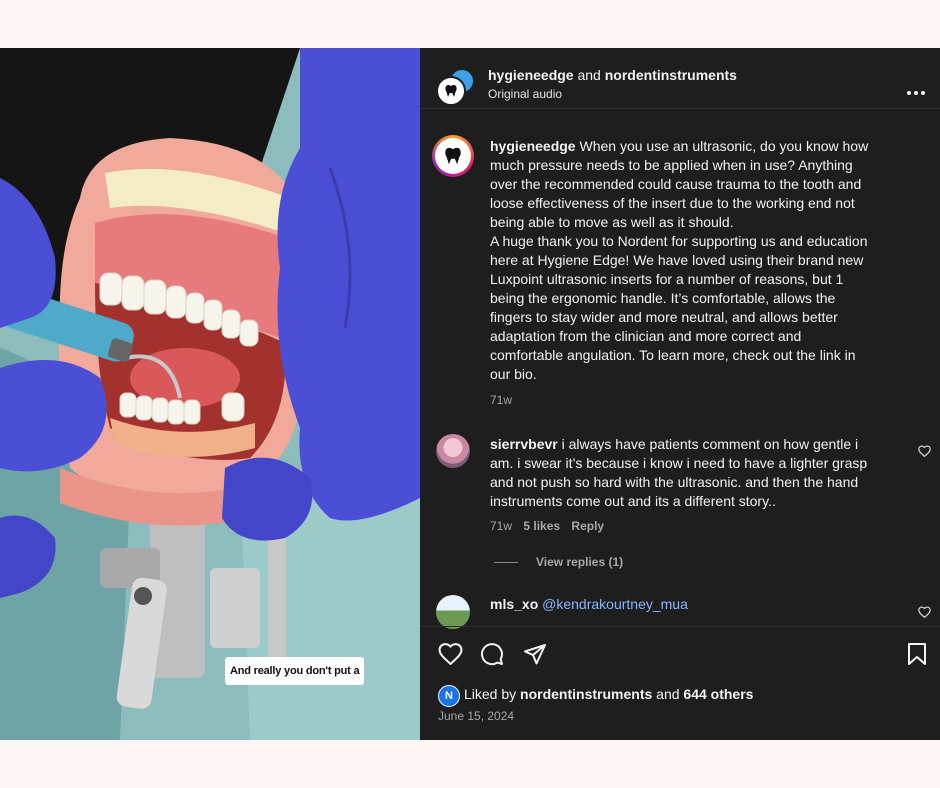 Image resolution: width=940 pixels, height=788 pixels. Describe the element at coordinates (490, 694) in the screenshot. I see `likes-prefix: Liked by` at that location.